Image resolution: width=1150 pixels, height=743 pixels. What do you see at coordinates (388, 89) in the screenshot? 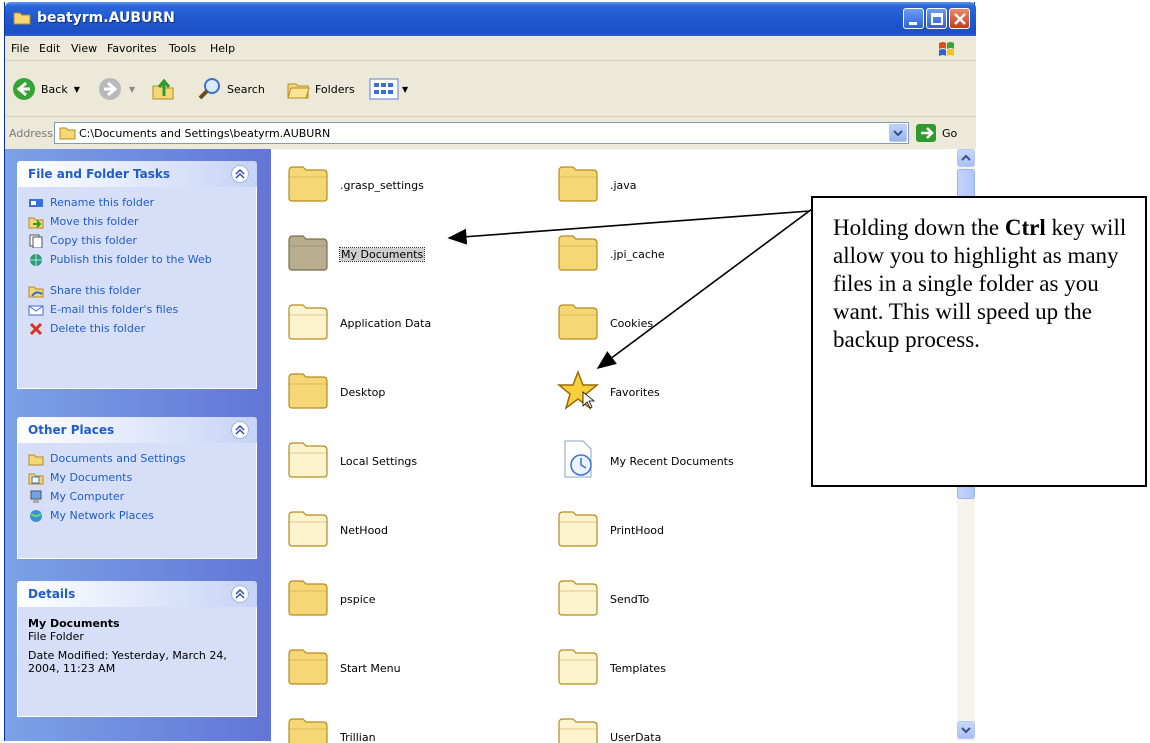
I see `views-button: ▼` at bounding box center [388, 89].